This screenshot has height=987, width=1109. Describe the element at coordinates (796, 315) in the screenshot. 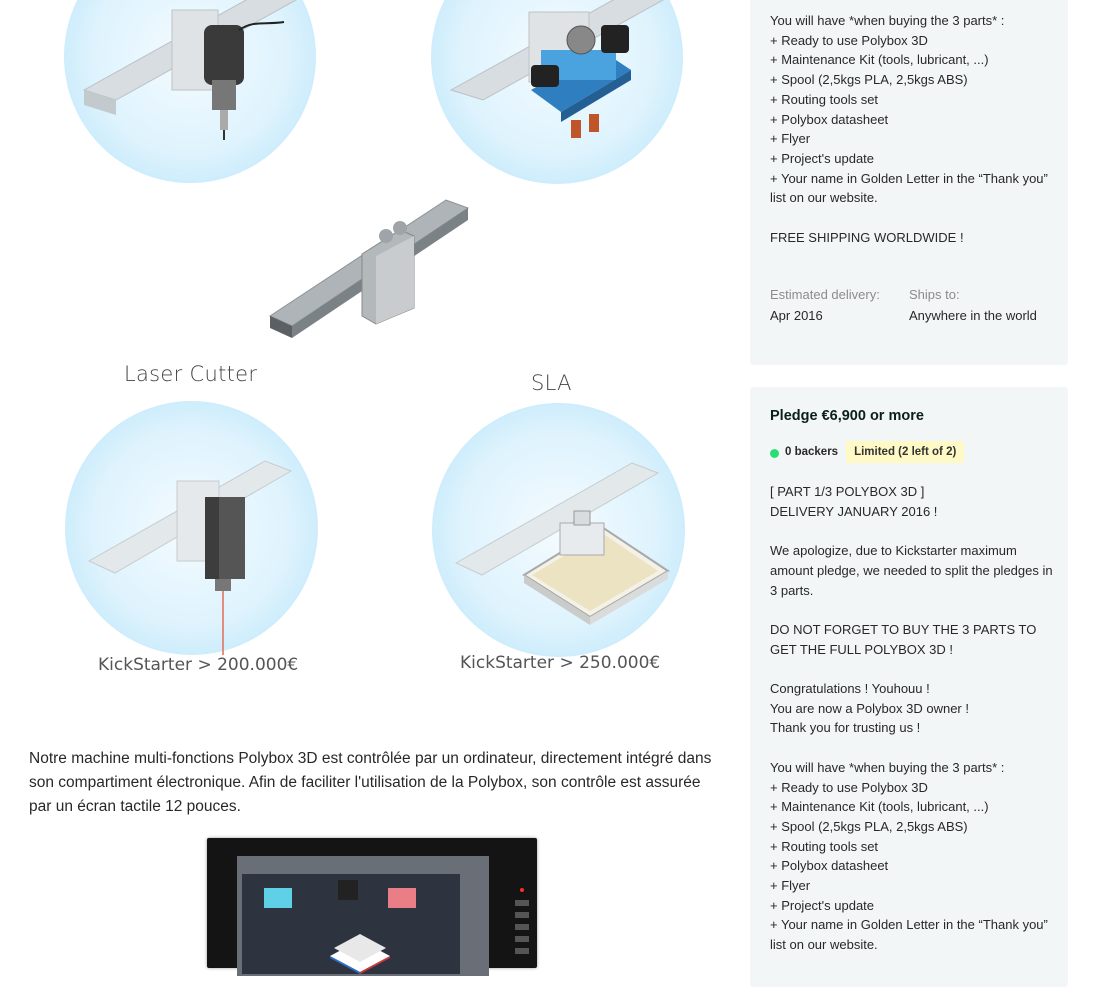

I see `estimated-delivery-value: Apr 2016` at that location.